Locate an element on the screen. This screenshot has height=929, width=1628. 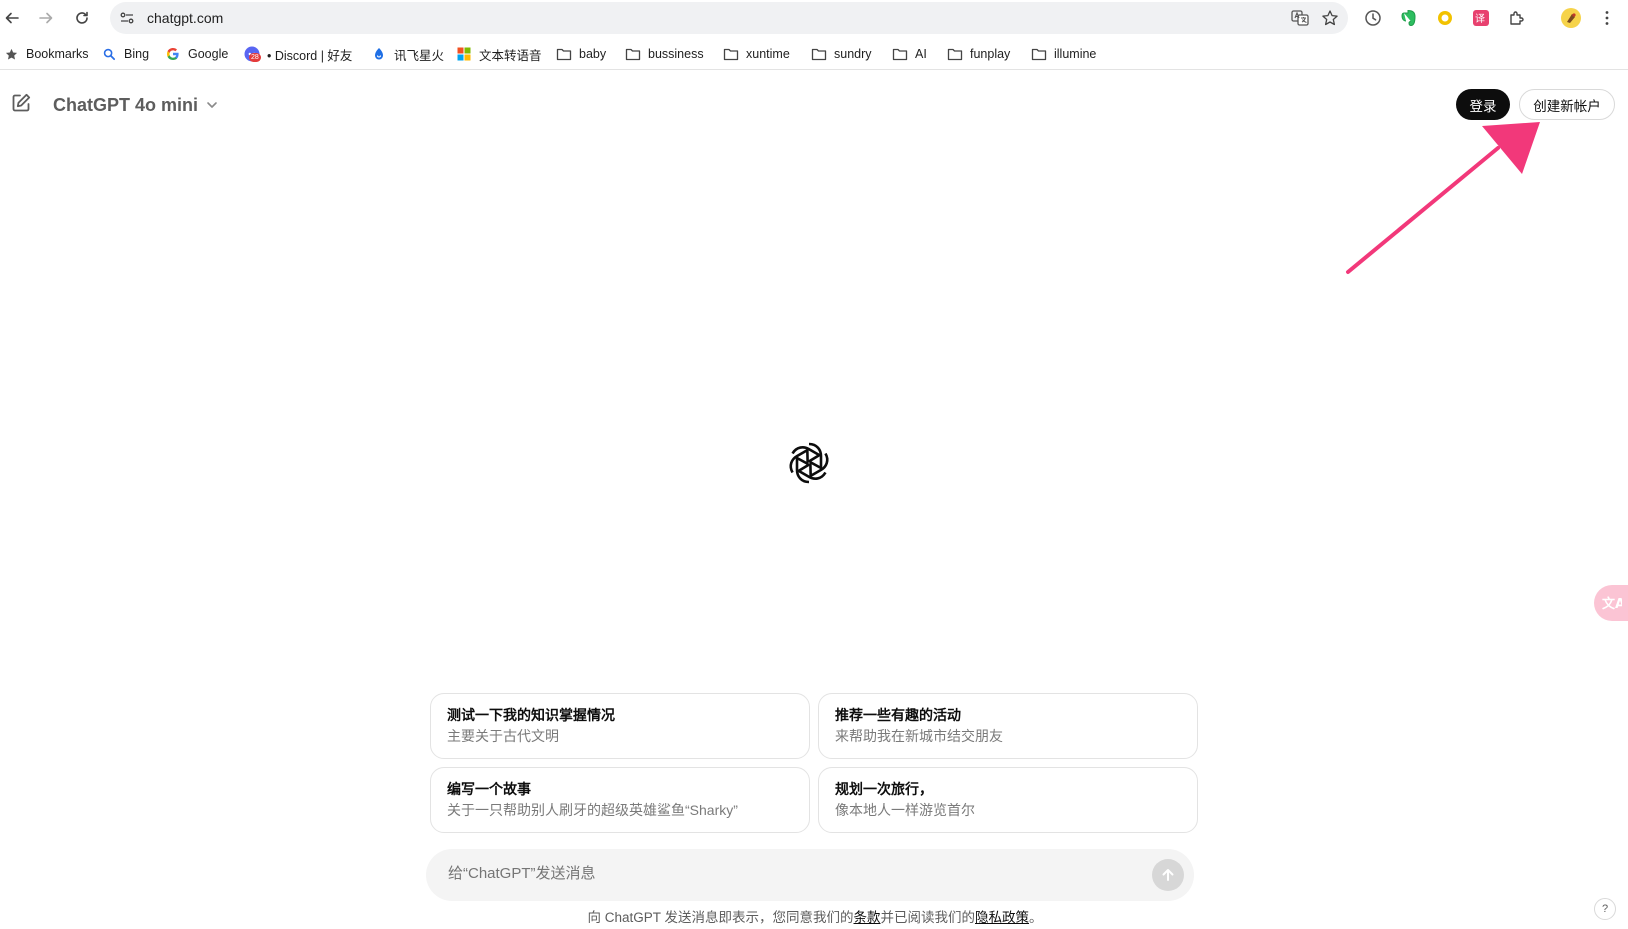
model-name: ChatGPT 4o mini is located at coordinates (126, 104).